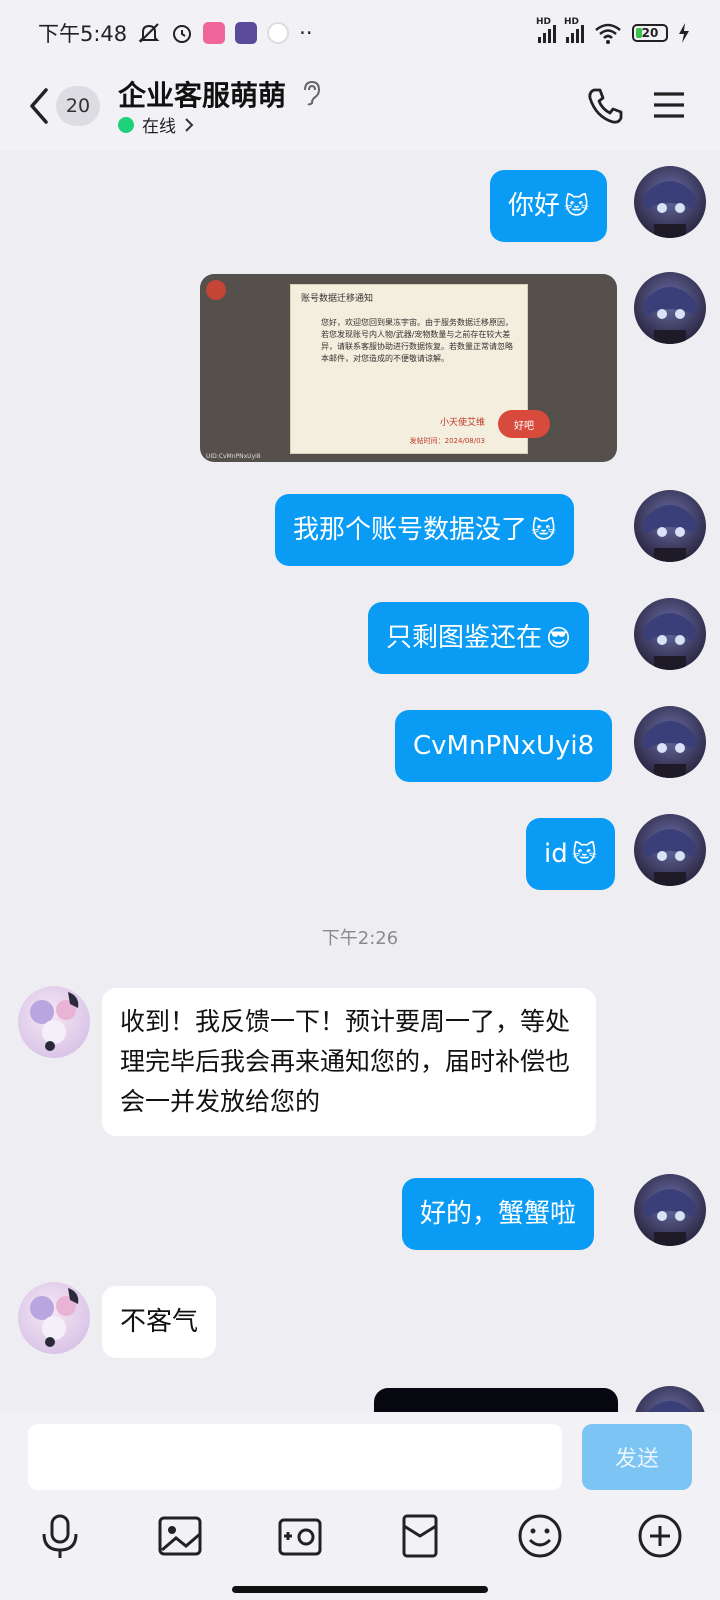 This screenshot has width=720, height=1600. What do you see at coordinates (60, 1536) in the screenshot?
I see `voice-icon` at bounding box center [60, 1536].